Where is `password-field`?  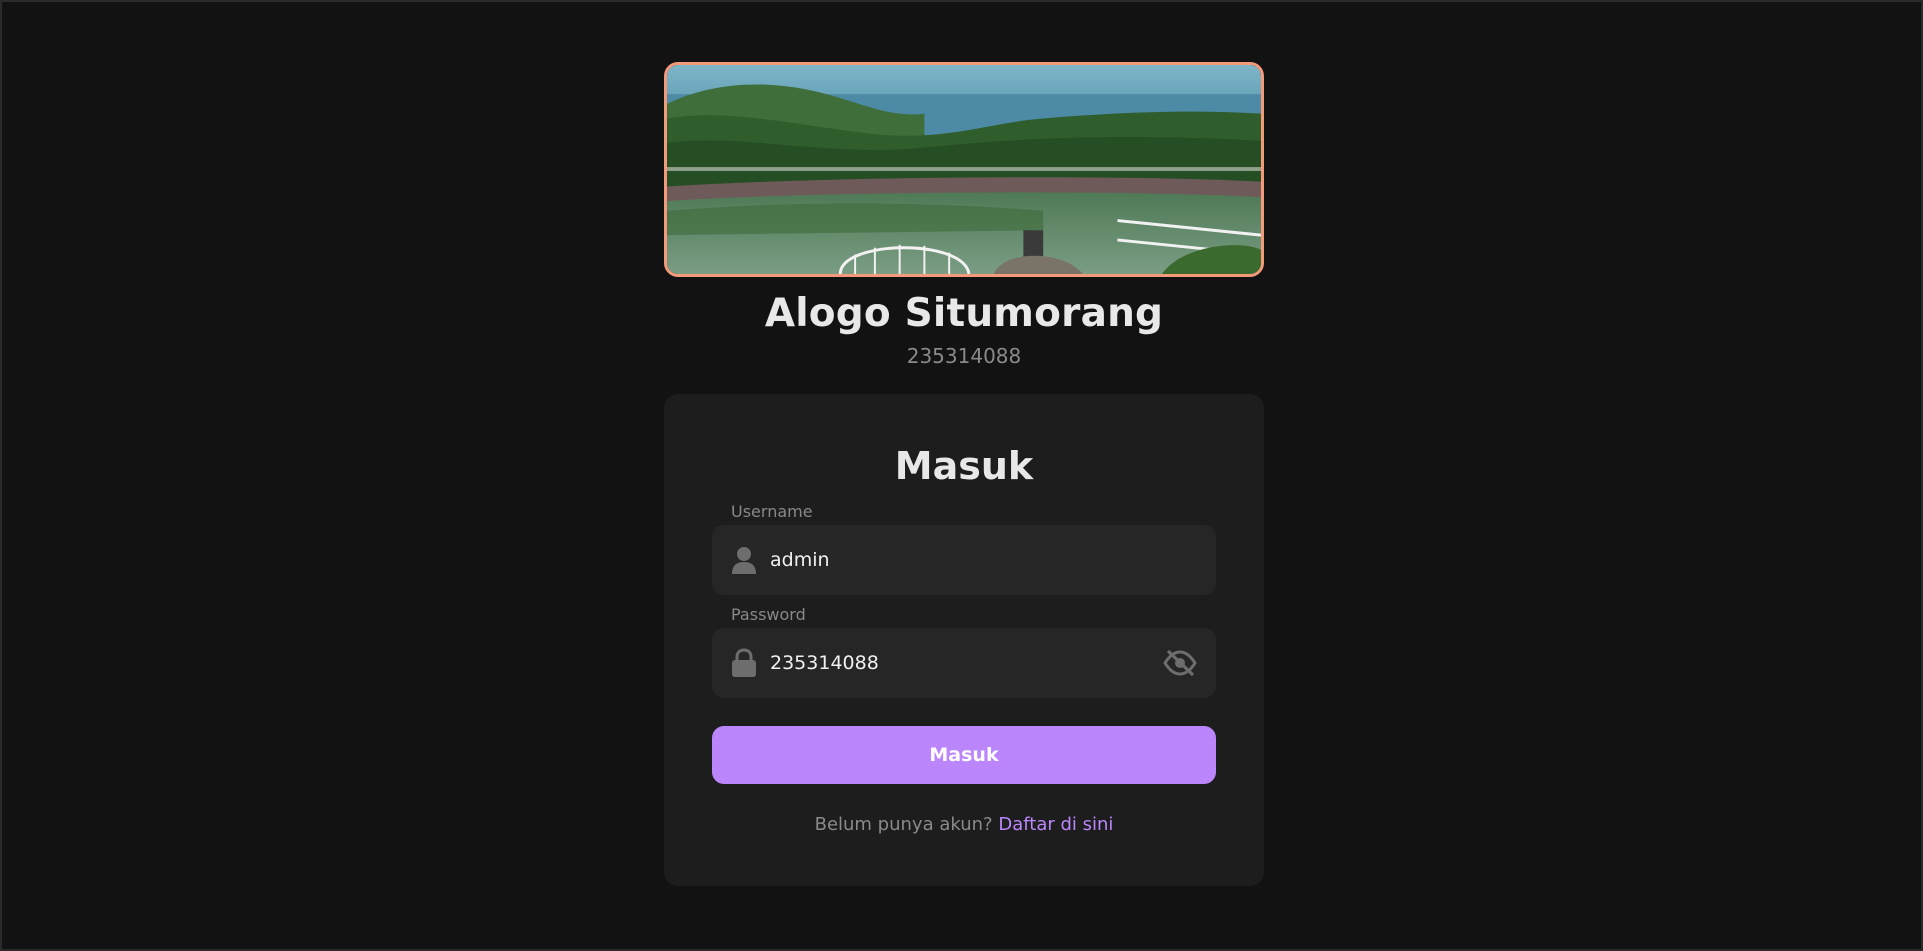
password-field is located at coordinates (964, 663).